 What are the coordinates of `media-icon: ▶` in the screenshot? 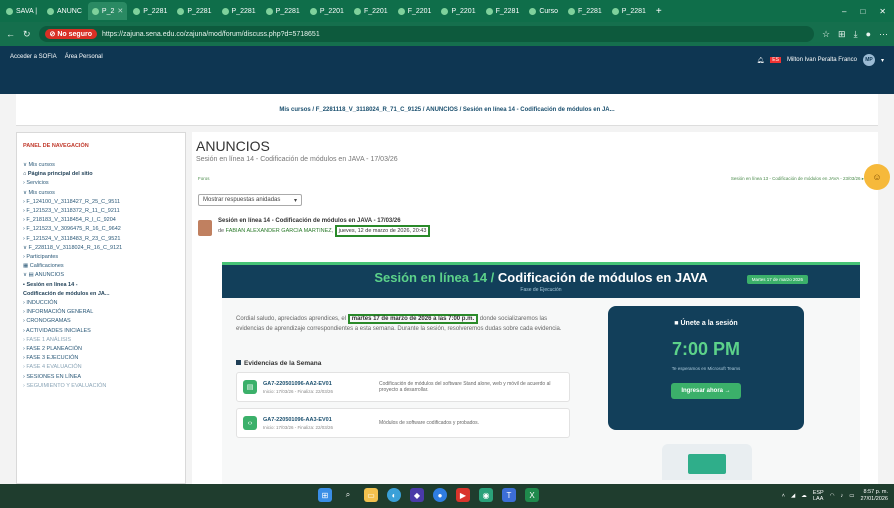 It's located at (463, 495).